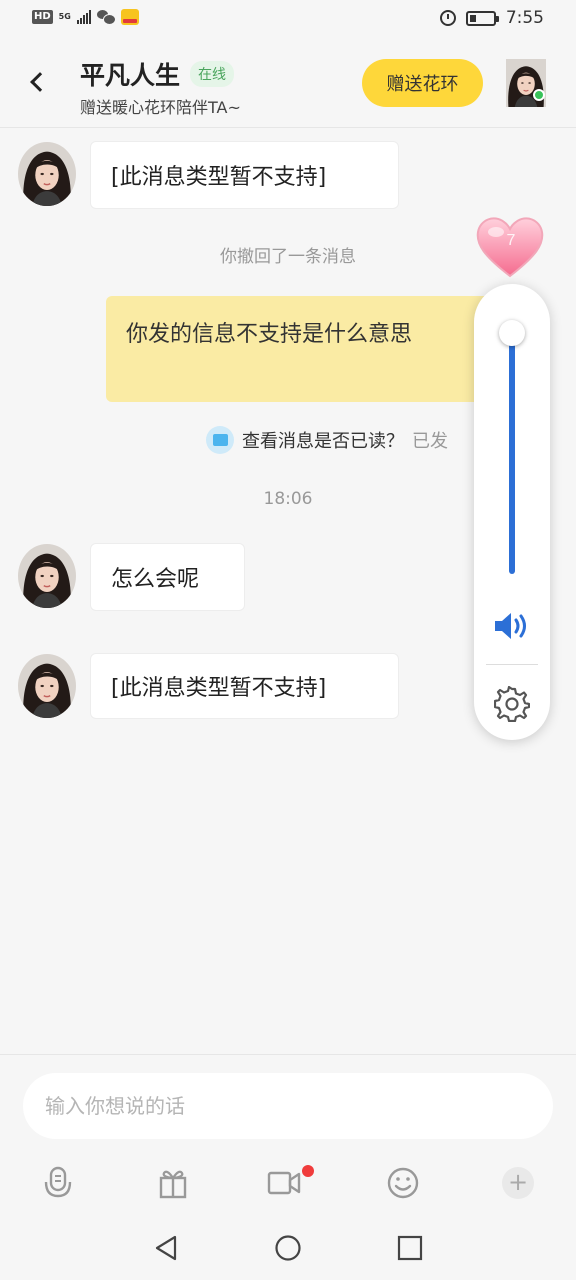 This screenshot has height=1280, width=576. Describe the element at coordinates (512, 452) in the screenshot. I see `volume-slider-track` at that location.